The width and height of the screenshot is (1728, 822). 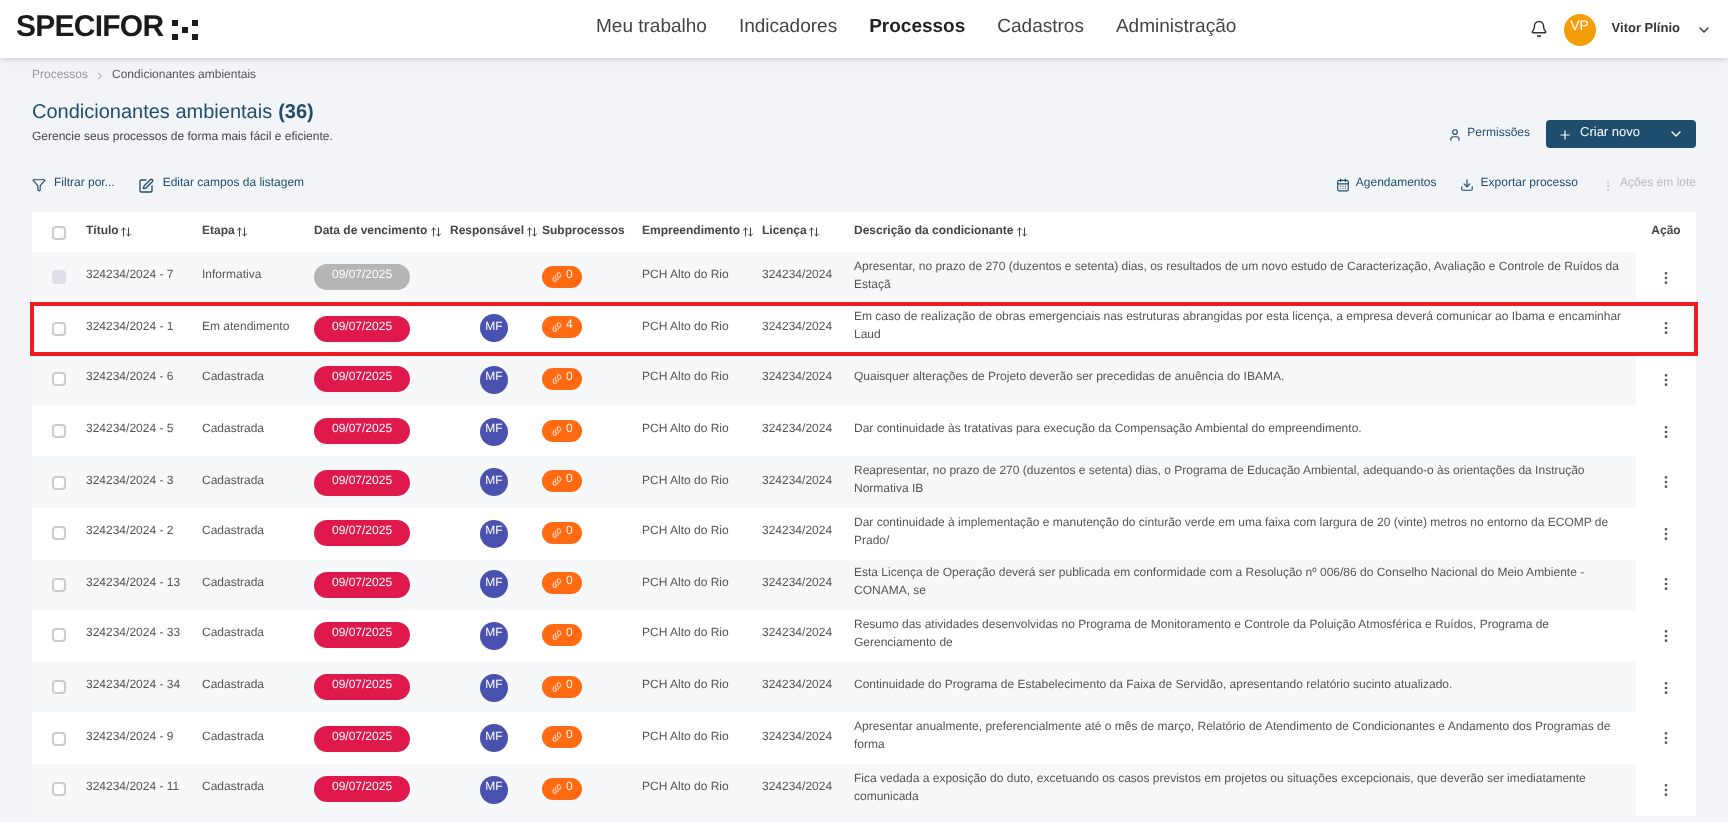 What do you see at coordinates (39, 185) in the screenshot?
I see `filter-icon` at bounding box center [39, 185].